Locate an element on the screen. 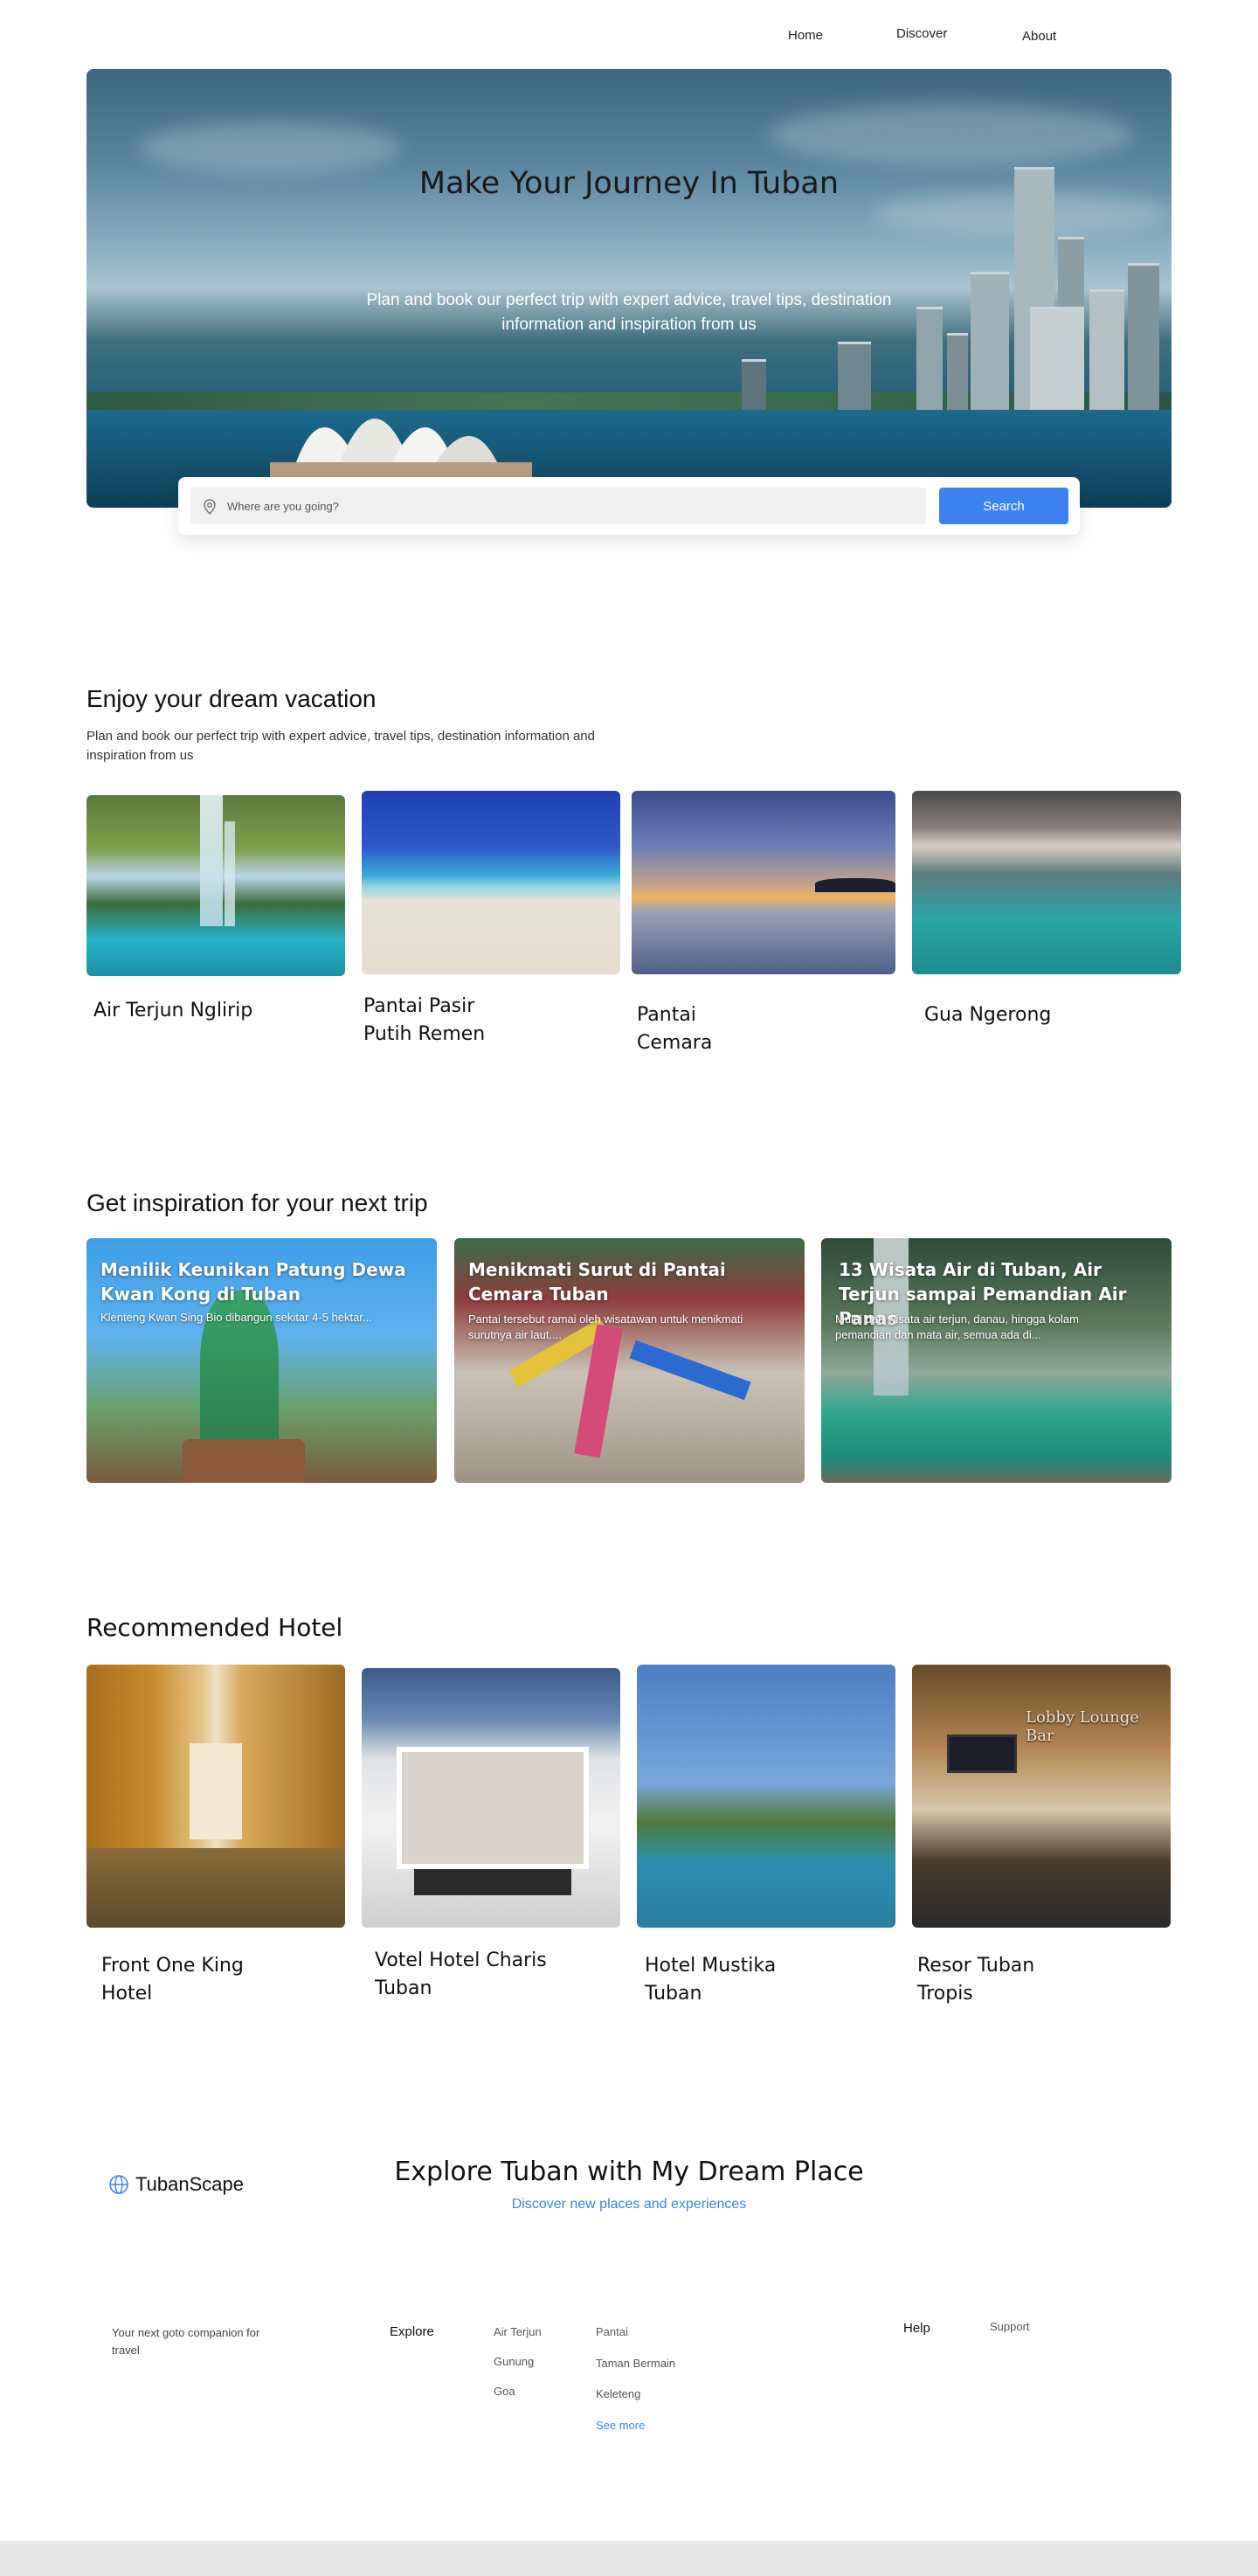 The height and width of the screenshot is (2576, 1258). hotel-title-front-one: Front One King Hotel is located at coordinates (188, 1980).